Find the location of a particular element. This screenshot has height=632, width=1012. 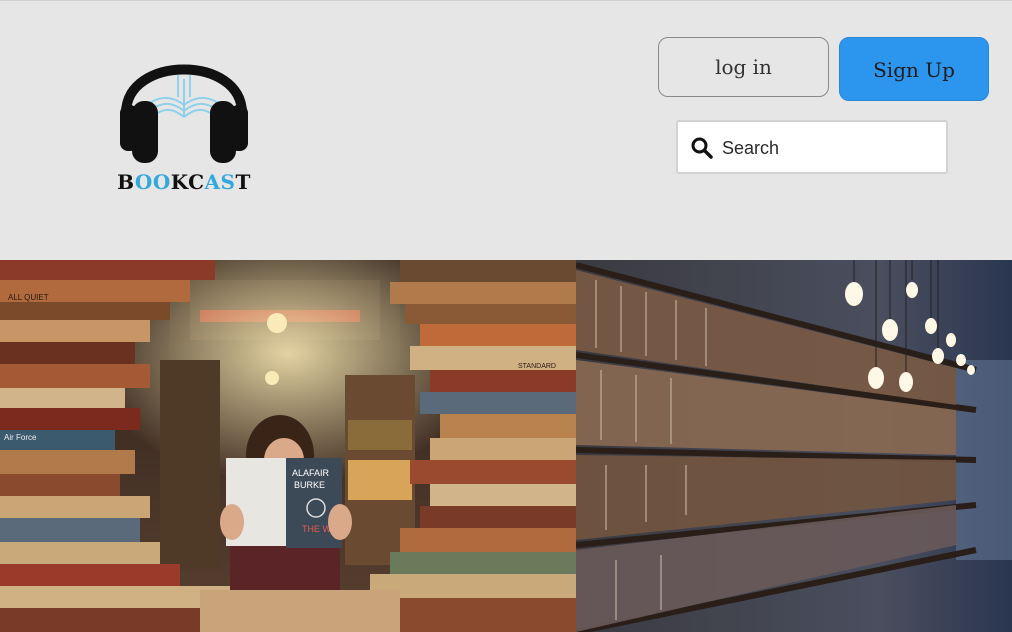

logo-wordmark: BOOKCAST is located at coordinates (184, 182).